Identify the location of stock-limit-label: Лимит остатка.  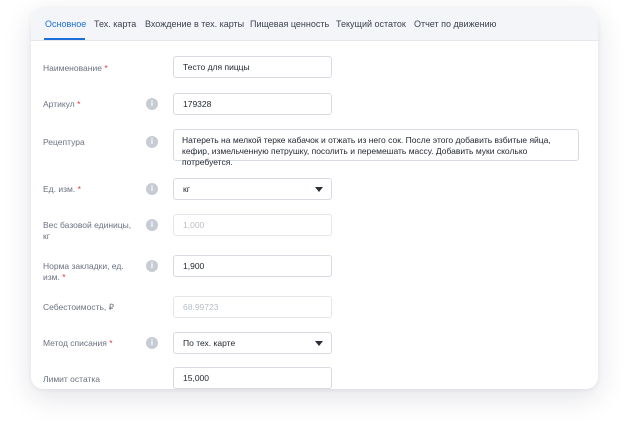
(72, 379).